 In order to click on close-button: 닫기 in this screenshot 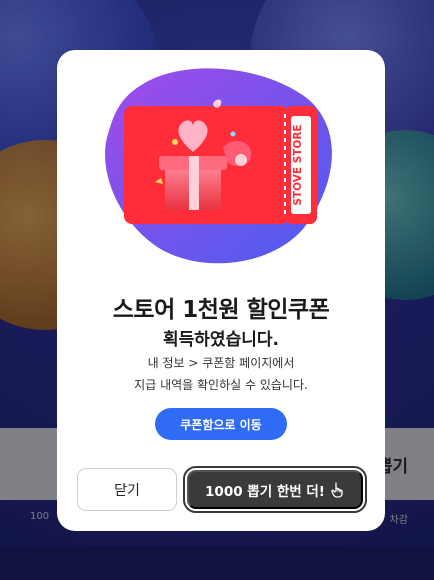, I will do `click(127, 489)`.